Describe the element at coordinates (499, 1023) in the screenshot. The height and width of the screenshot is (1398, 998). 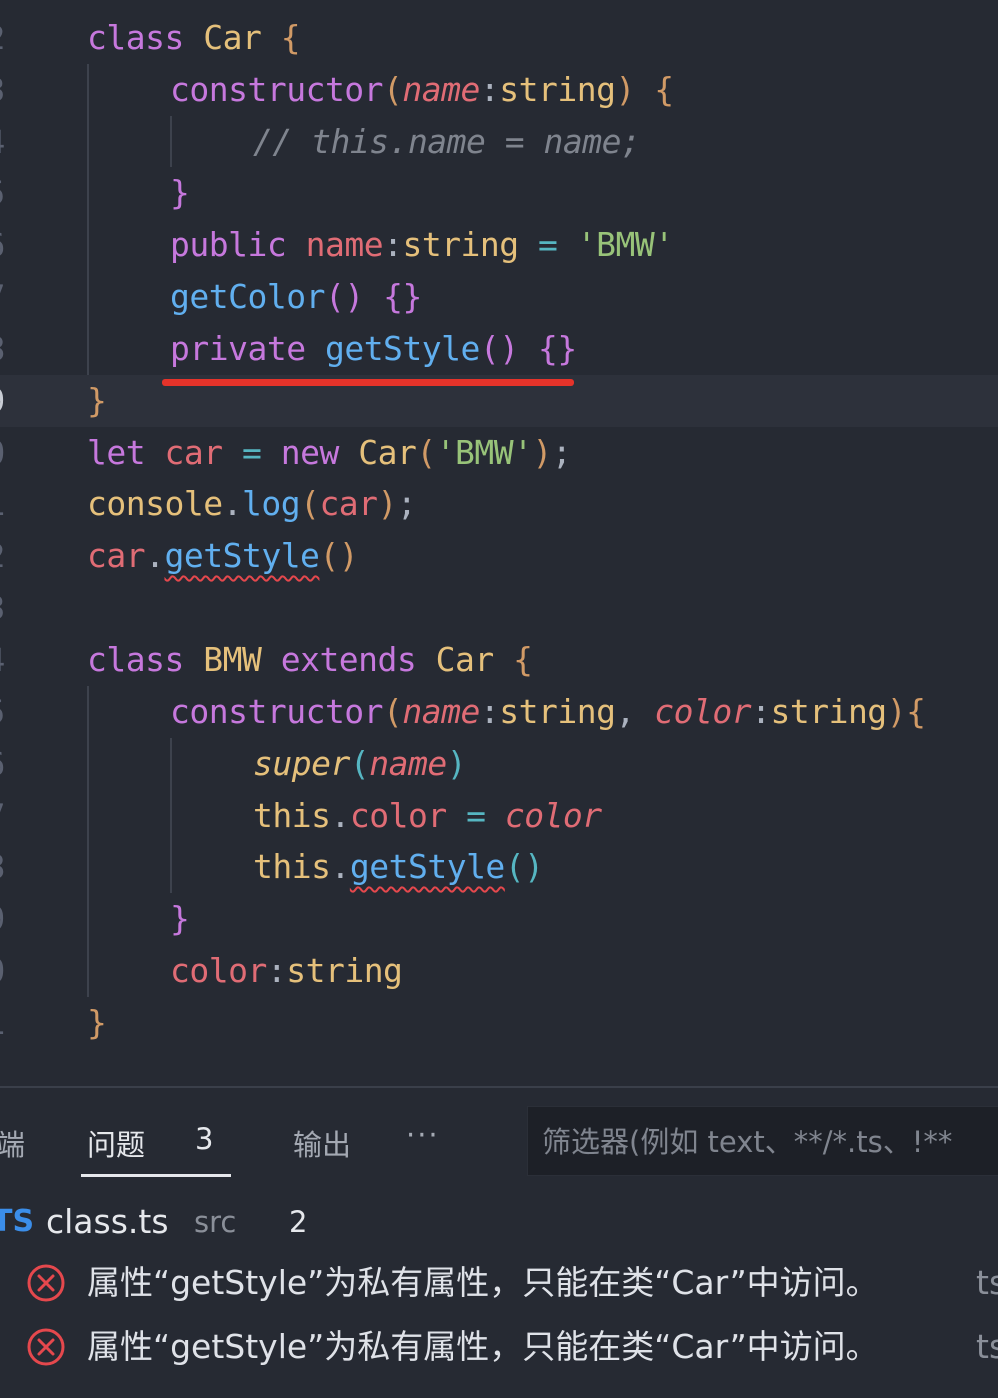
I see `code-line: 1}` at that location.